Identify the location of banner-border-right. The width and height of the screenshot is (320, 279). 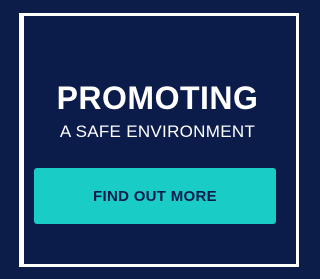
(297, 140).